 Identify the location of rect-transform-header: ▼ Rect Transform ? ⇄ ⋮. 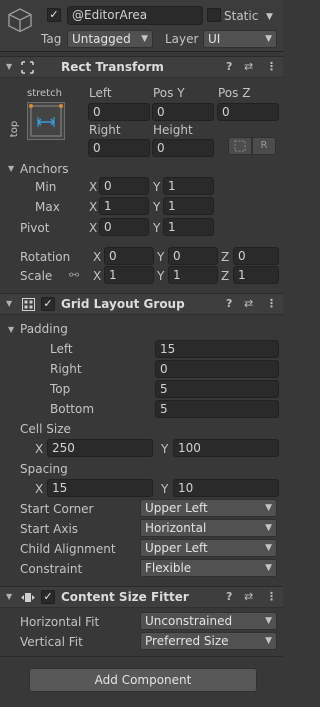
(141, 67).